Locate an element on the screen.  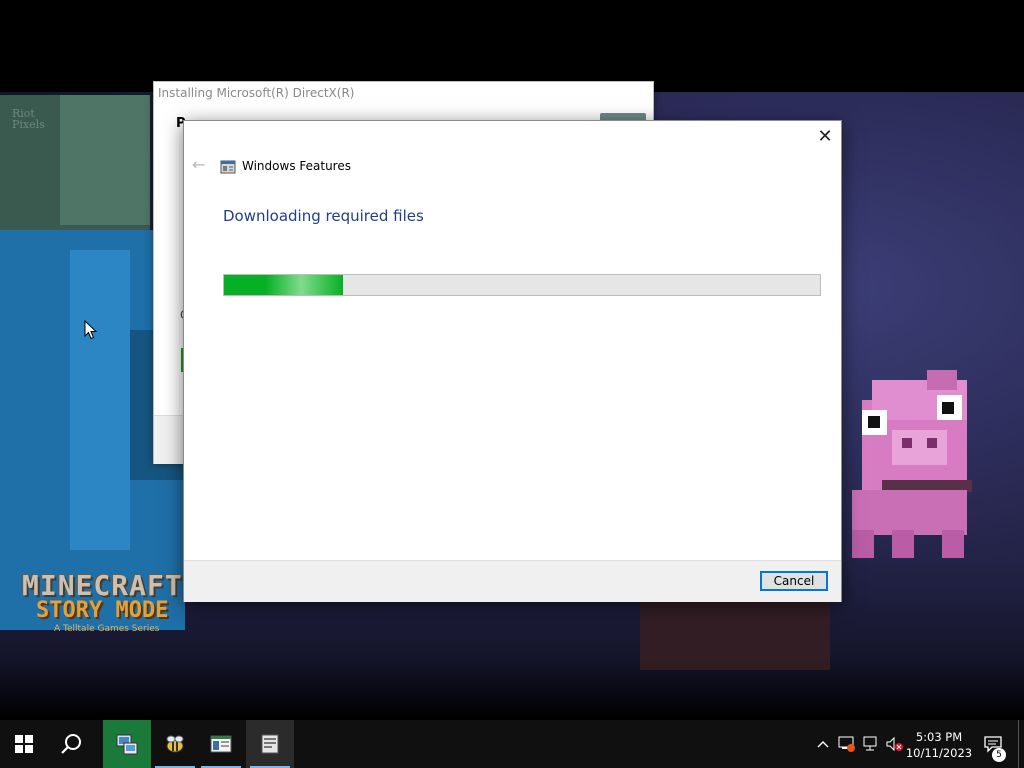
network-icon is located at coordinates (870, 743).